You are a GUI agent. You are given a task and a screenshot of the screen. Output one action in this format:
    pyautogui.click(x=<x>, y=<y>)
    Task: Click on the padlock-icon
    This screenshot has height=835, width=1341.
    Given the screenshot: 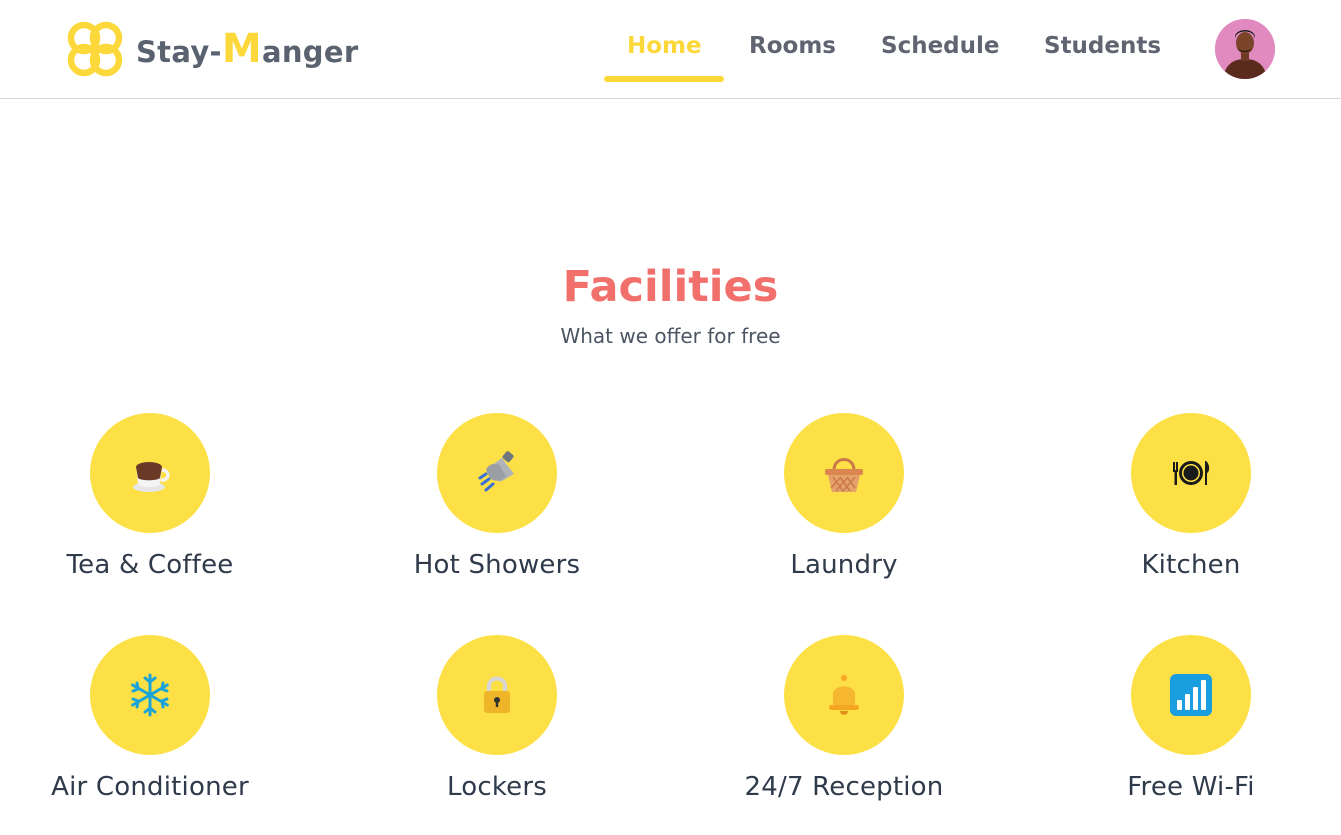 What is the action you would take?
    pyautogui.click(x=497, y=694)
    